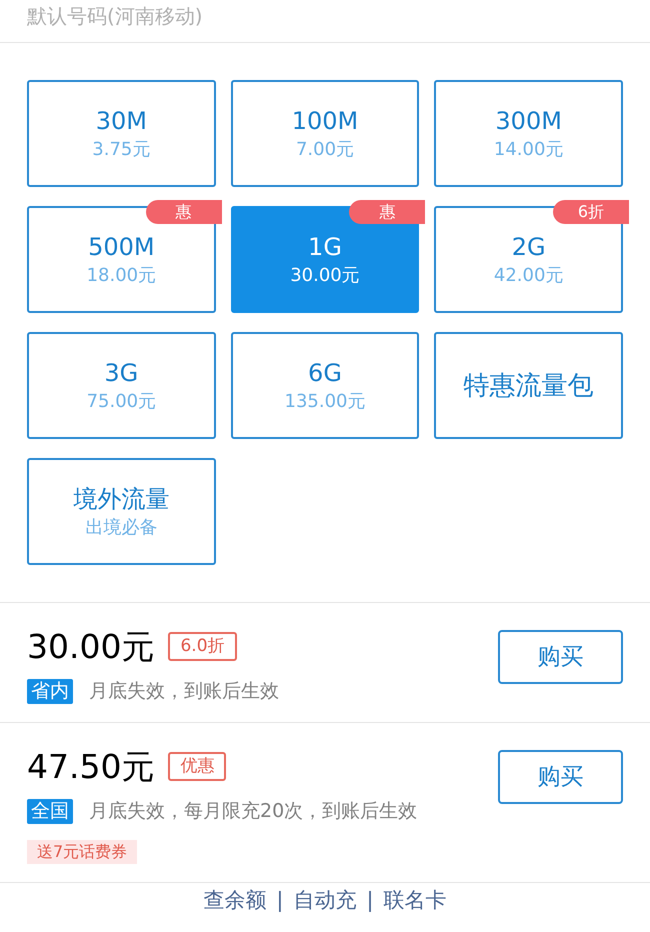  Describe the element at coordinates (121, 385) in the screenshot. I see `package-option: 3G 75.00元` at that location.